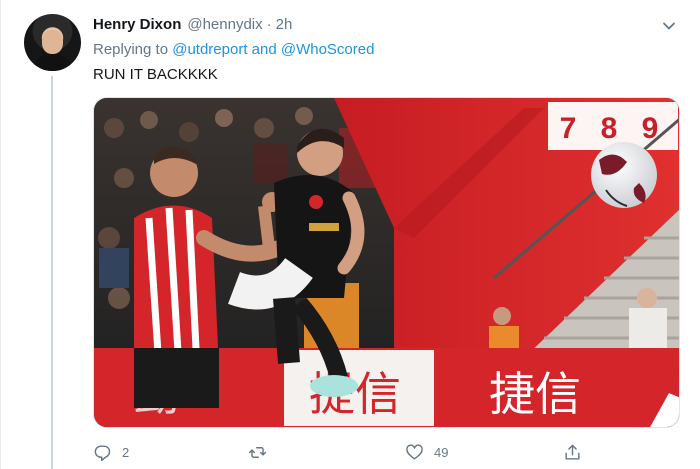 The width and height of the screenshot is (700, 469). I want to click on retweet-icon, so click(257, 452).